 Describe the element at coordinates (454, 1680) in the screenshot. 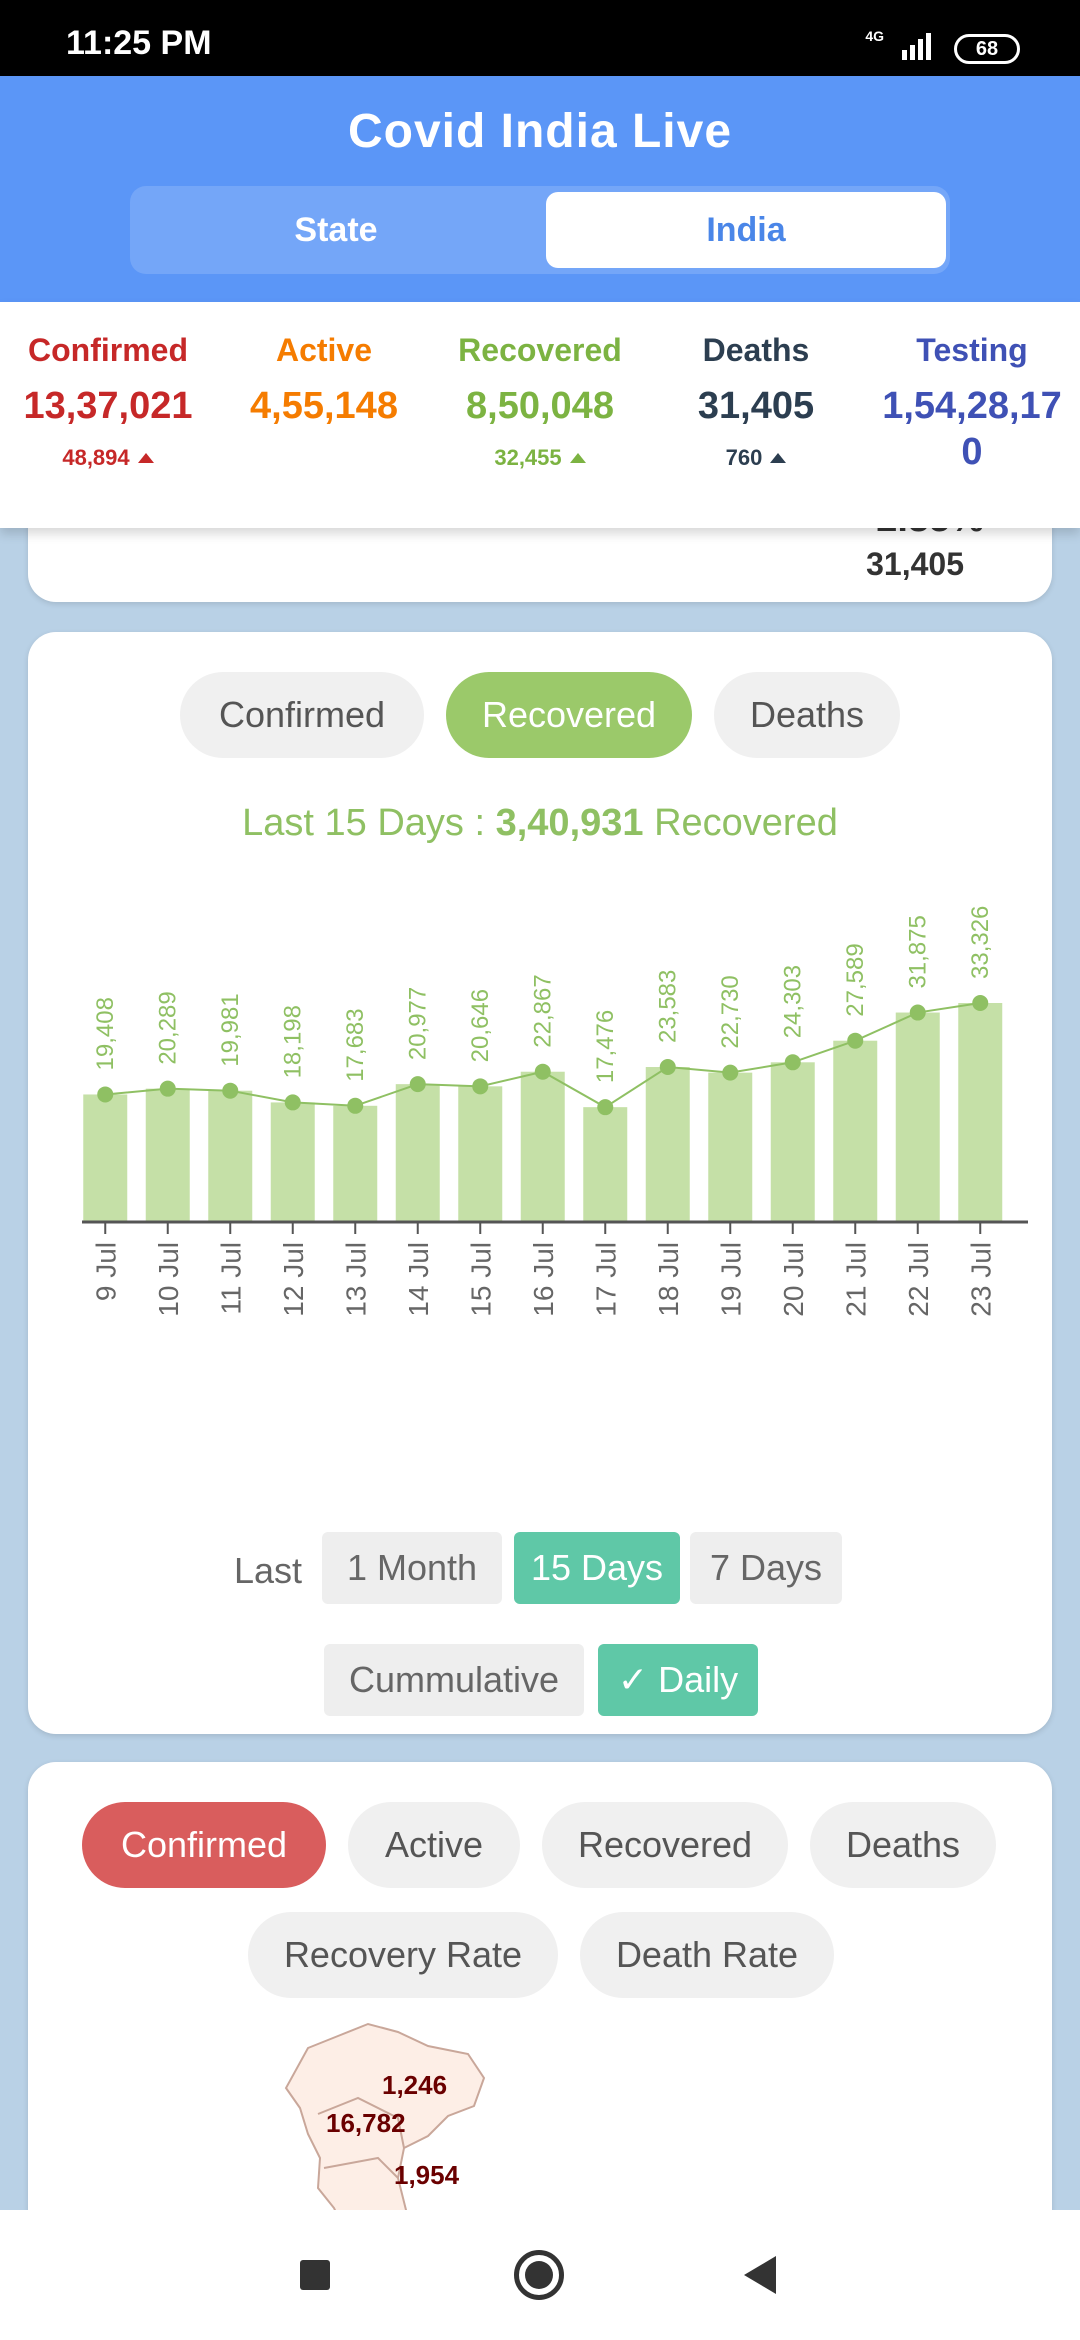

I see `cumulative-button: Cummulative` at that location.